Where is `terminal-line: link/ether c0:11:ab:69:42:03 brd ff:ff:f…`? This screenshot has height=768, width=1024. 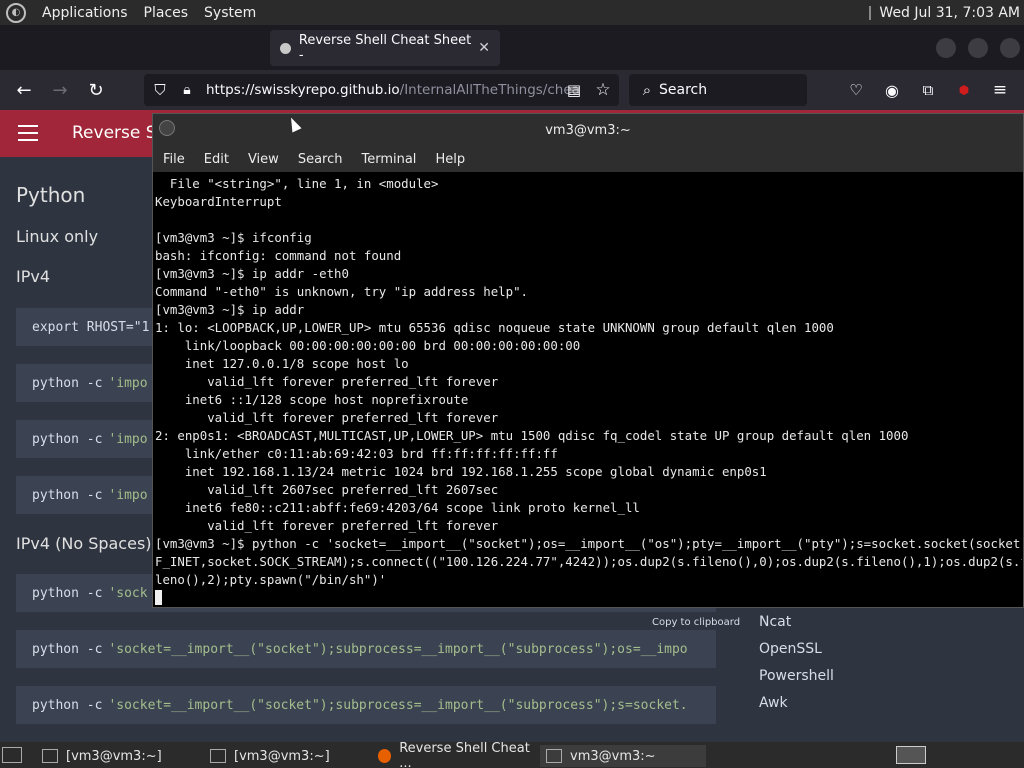
terminal-line: link/ether c0:11:ab:69:42:03 brd ff:ff:f… is located at coordinates (356, 453).